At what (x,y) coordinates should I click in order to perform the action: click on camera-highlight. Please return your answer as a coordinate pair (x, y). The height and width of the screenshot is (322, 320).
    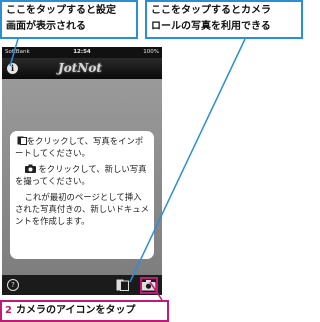
    Looking at the image, I should click on (149, 285).